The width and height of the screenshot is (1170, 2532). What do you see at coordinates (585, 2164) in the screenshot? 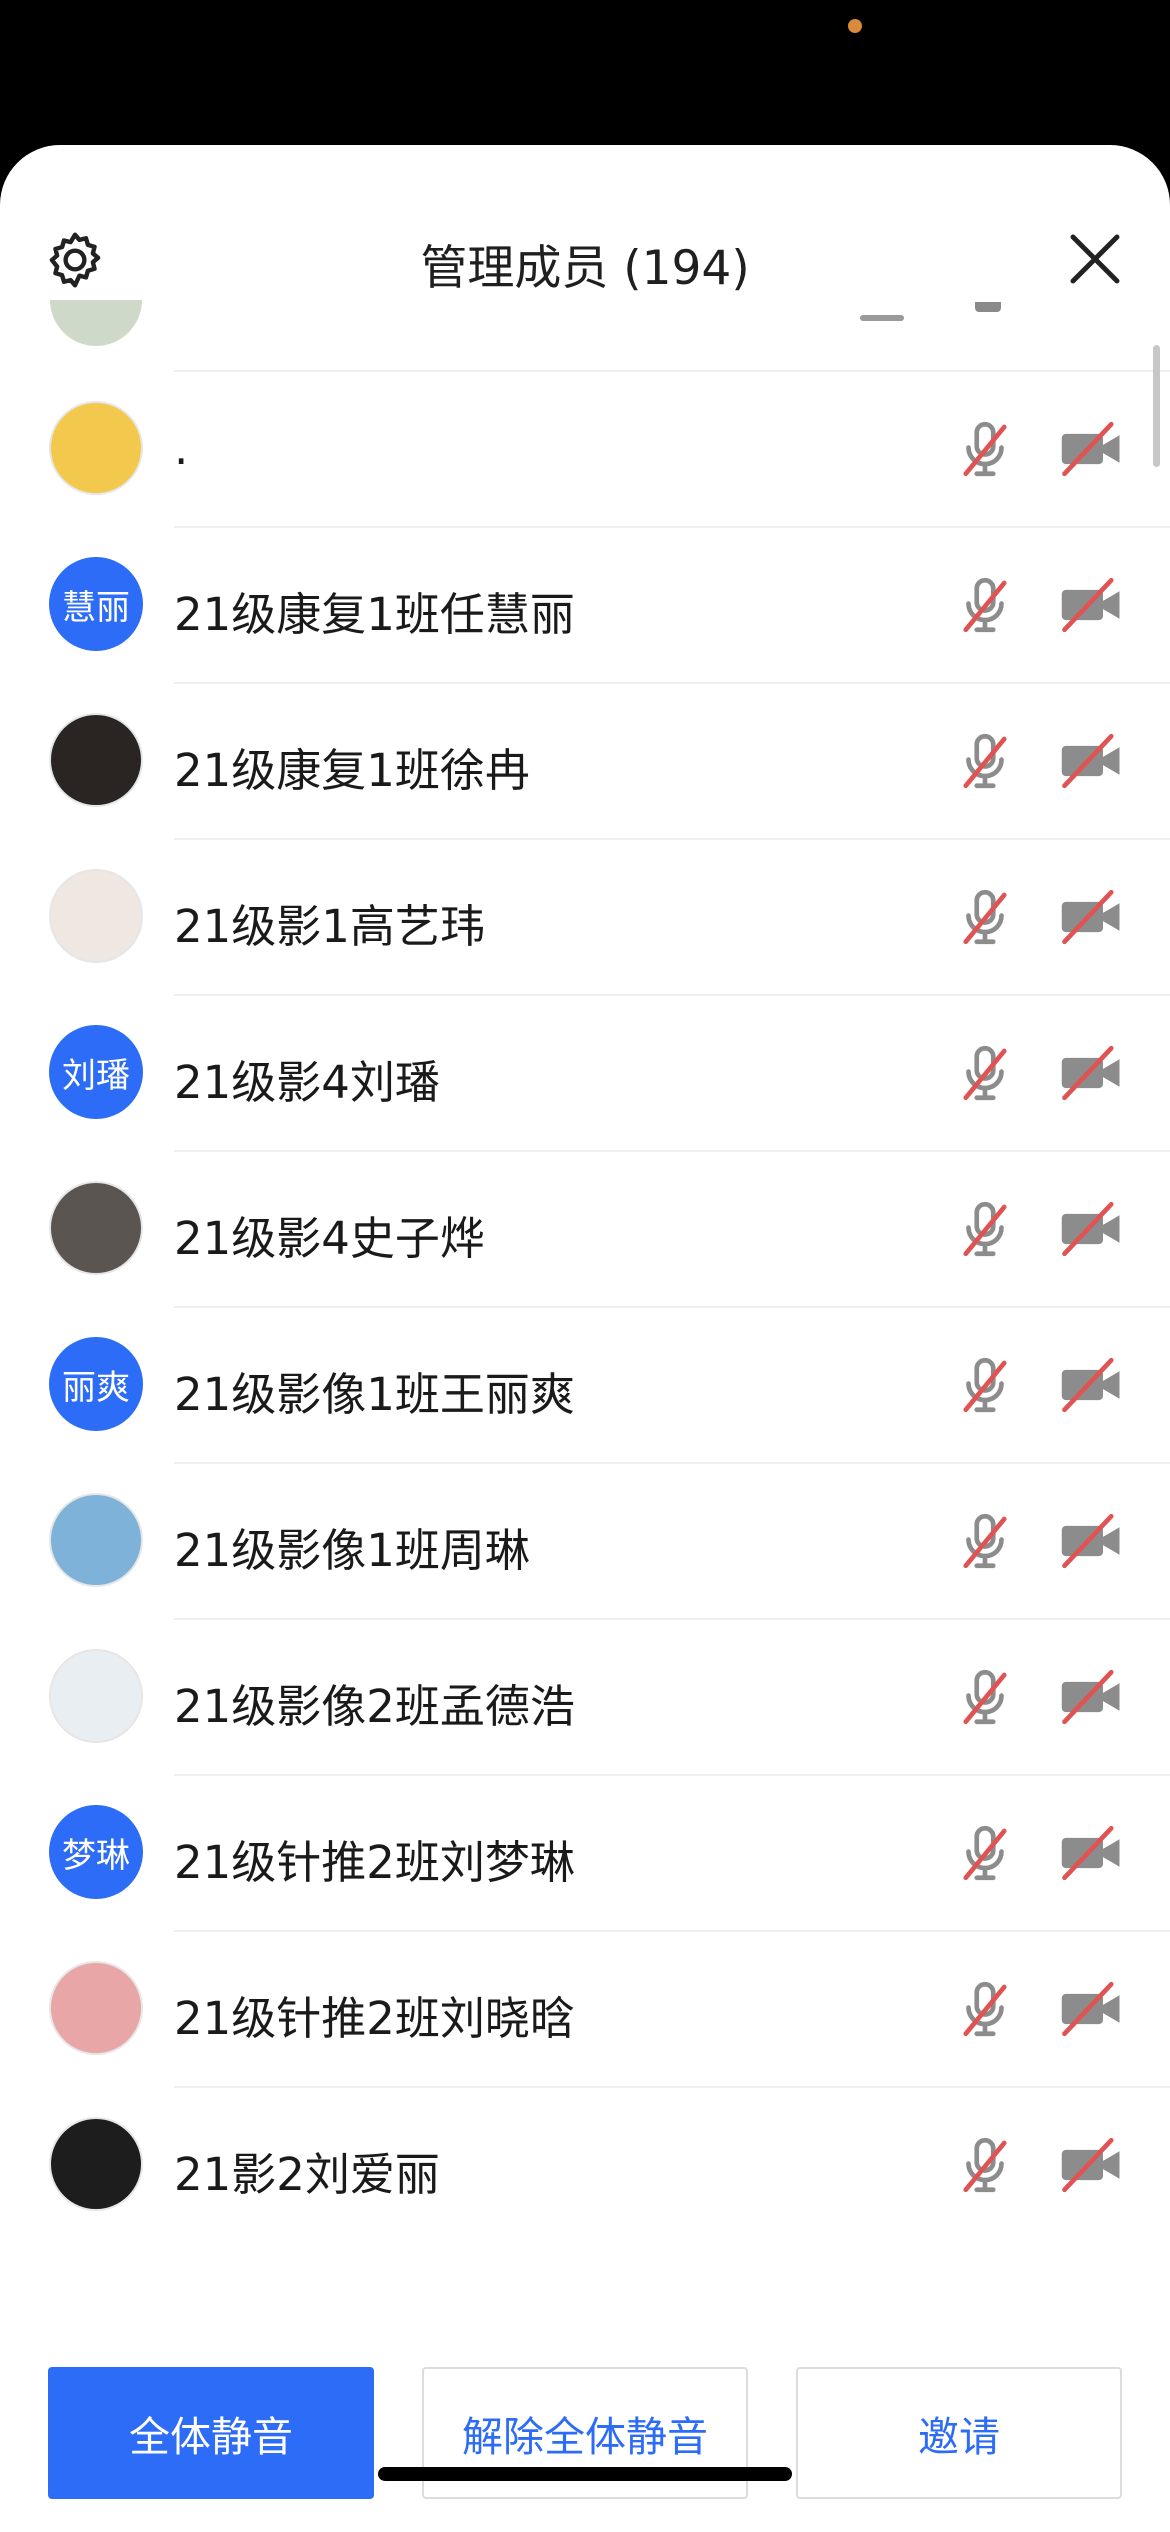
I see `list-item: 21影2刘爱丽` at bounding box center [585, 2164].